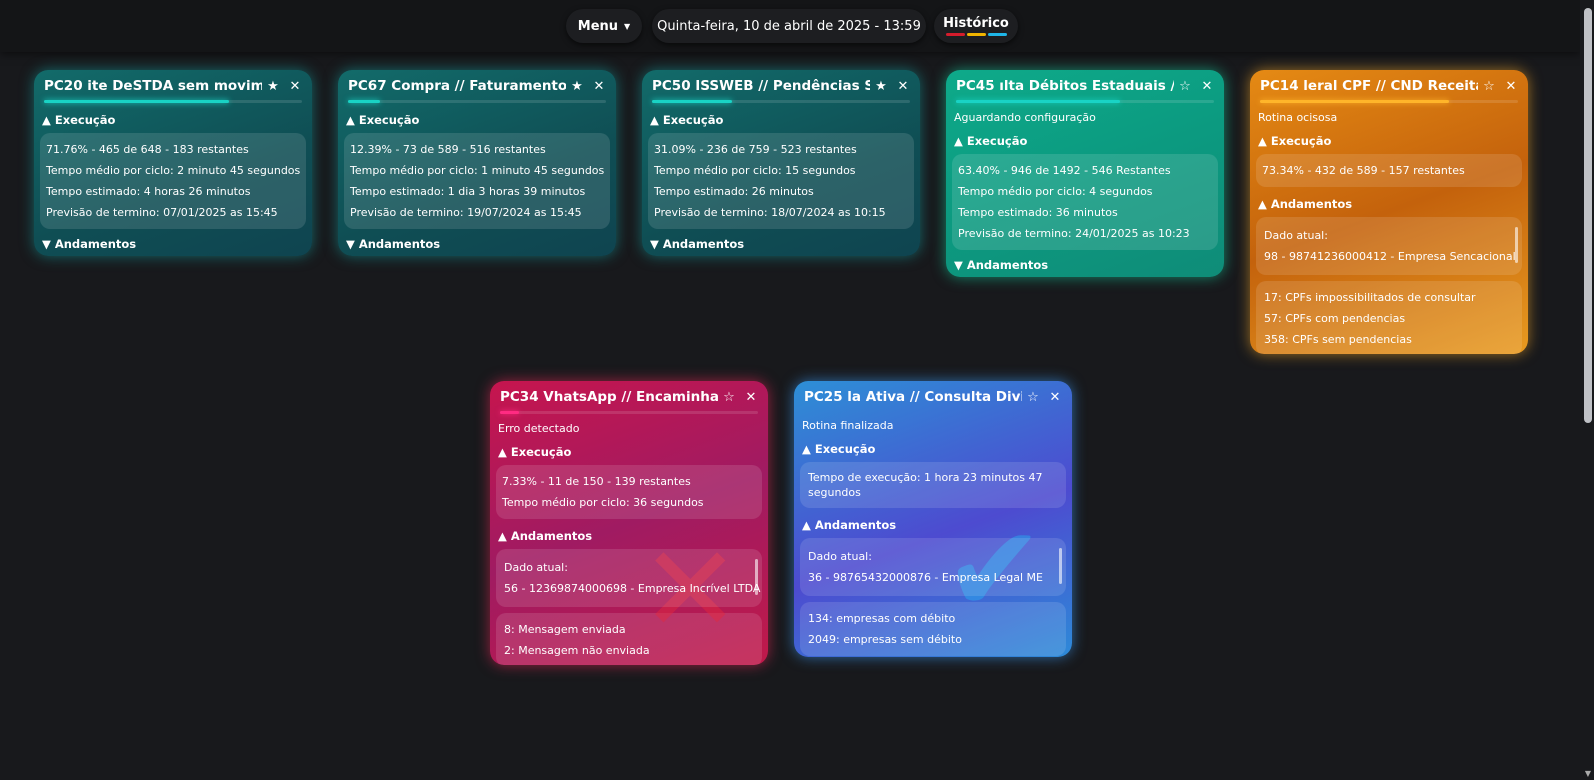 Image resolution: width=1594 pixels, height=780 pixels. Describe the element at coordinates (148, 191) in the screenshot. I see `exec-line: Tempo estimado: 4 horas 26 minutos` at that location.